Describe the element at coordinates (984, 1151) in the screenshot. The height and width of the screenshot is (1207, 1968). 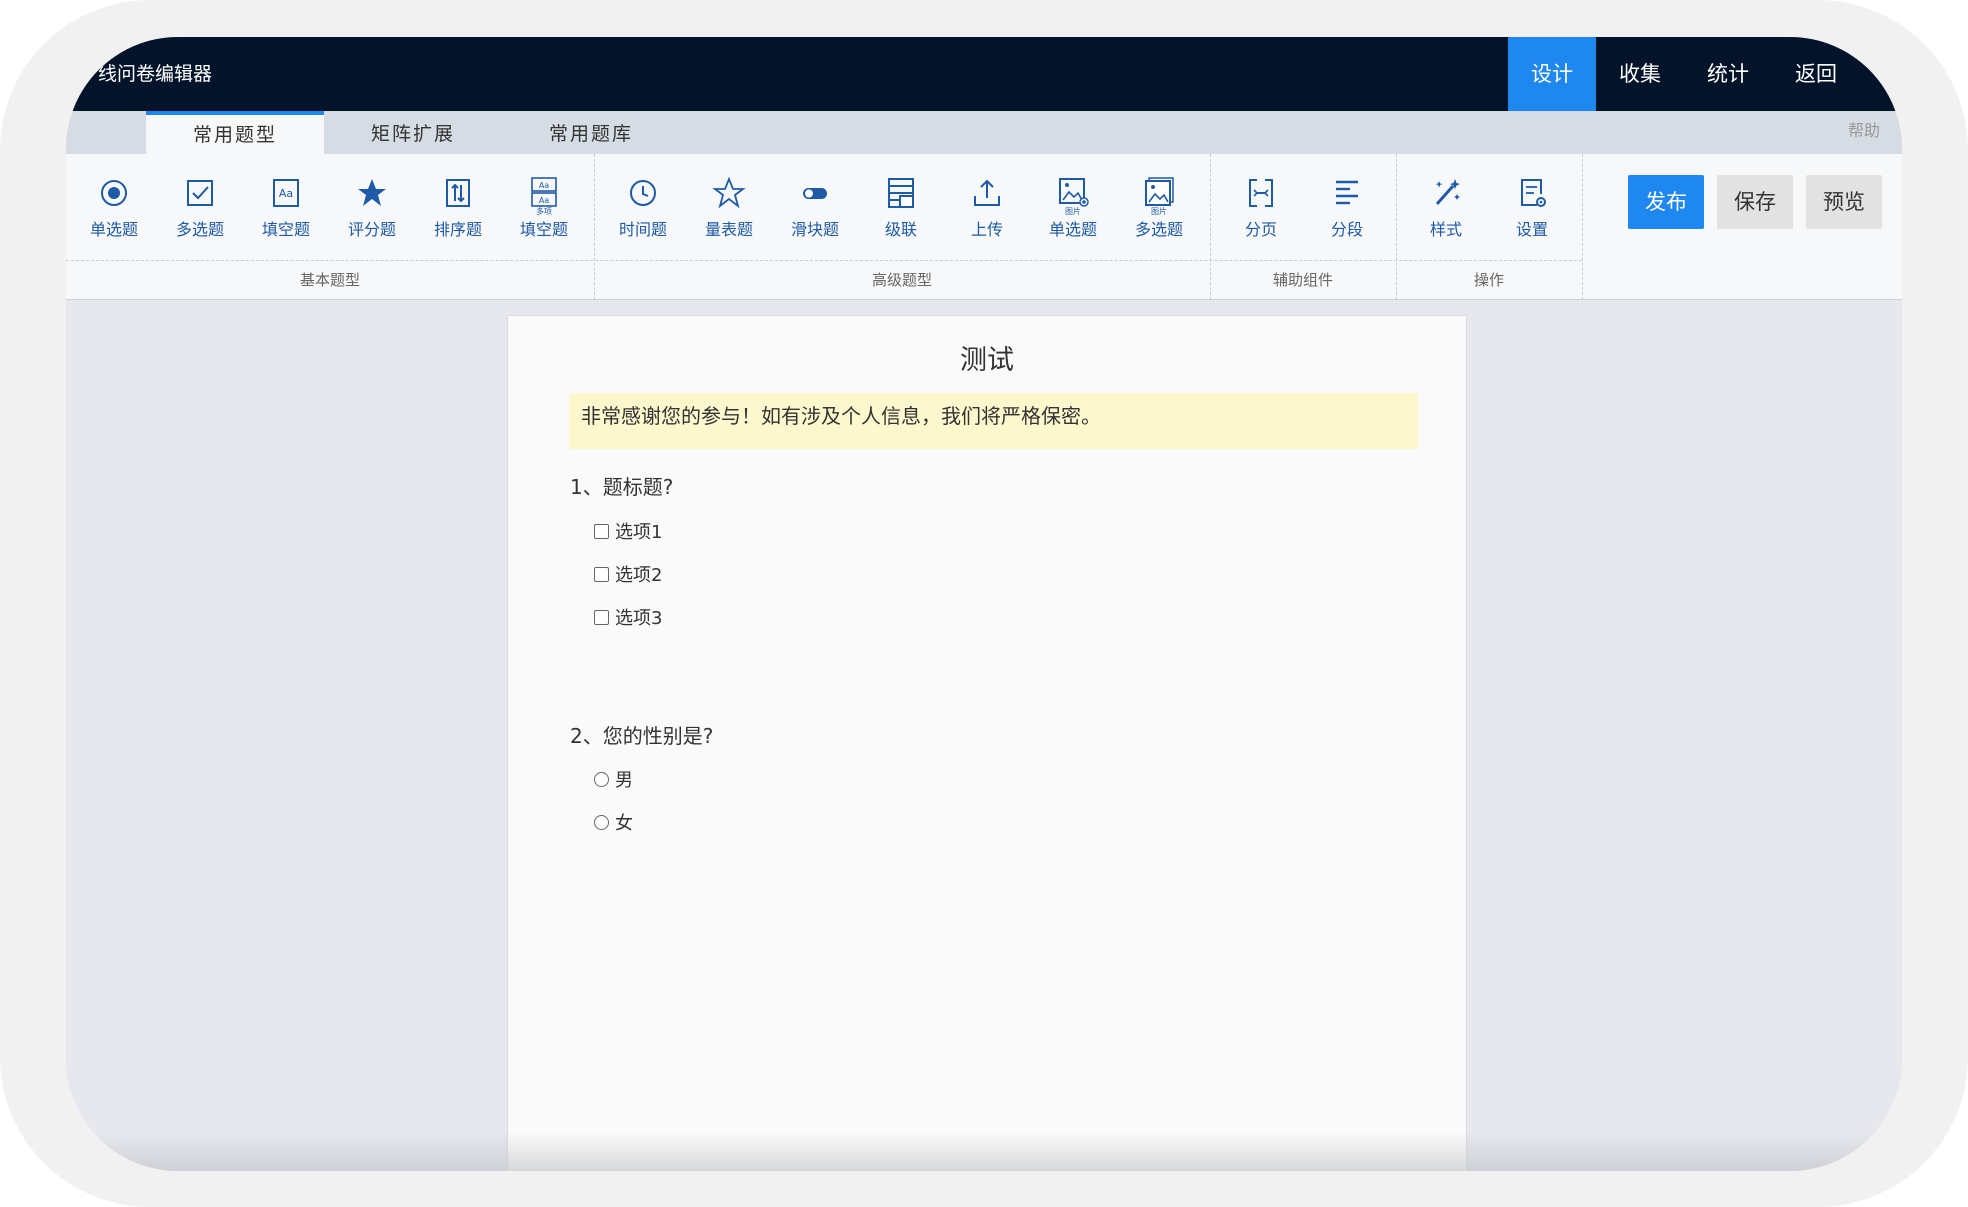
I see `bottom-shadow` at that location.